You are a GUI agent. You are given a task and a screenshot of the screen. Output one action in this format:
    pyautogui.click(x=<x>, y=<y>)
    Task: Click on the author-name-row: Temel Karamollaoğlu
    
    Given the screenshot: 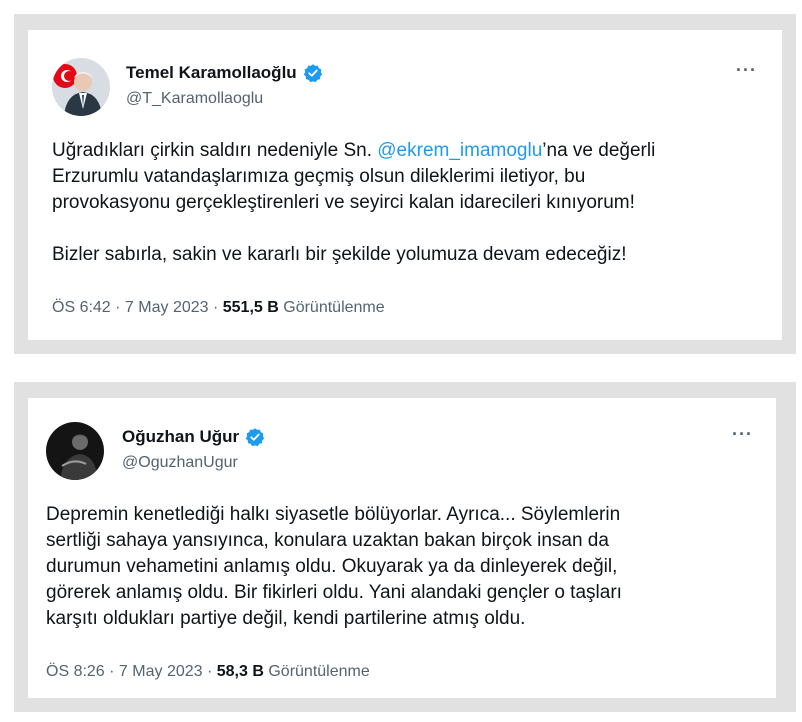 What is the action you would take?
    pyautogui.click(x=224, y=73)
    